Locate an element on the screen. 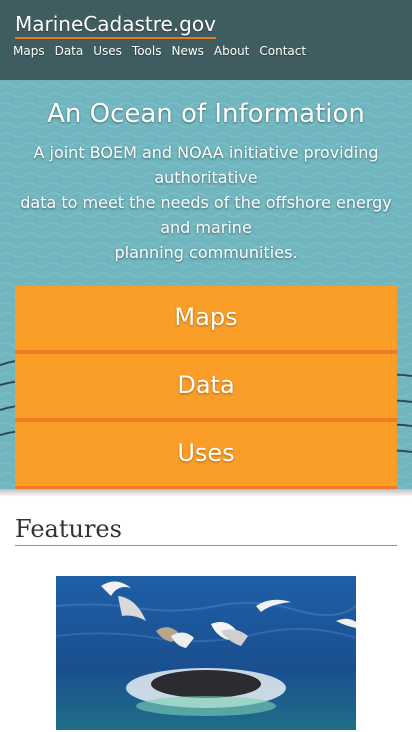  hero-shadow is located at coordinates (206, 493).